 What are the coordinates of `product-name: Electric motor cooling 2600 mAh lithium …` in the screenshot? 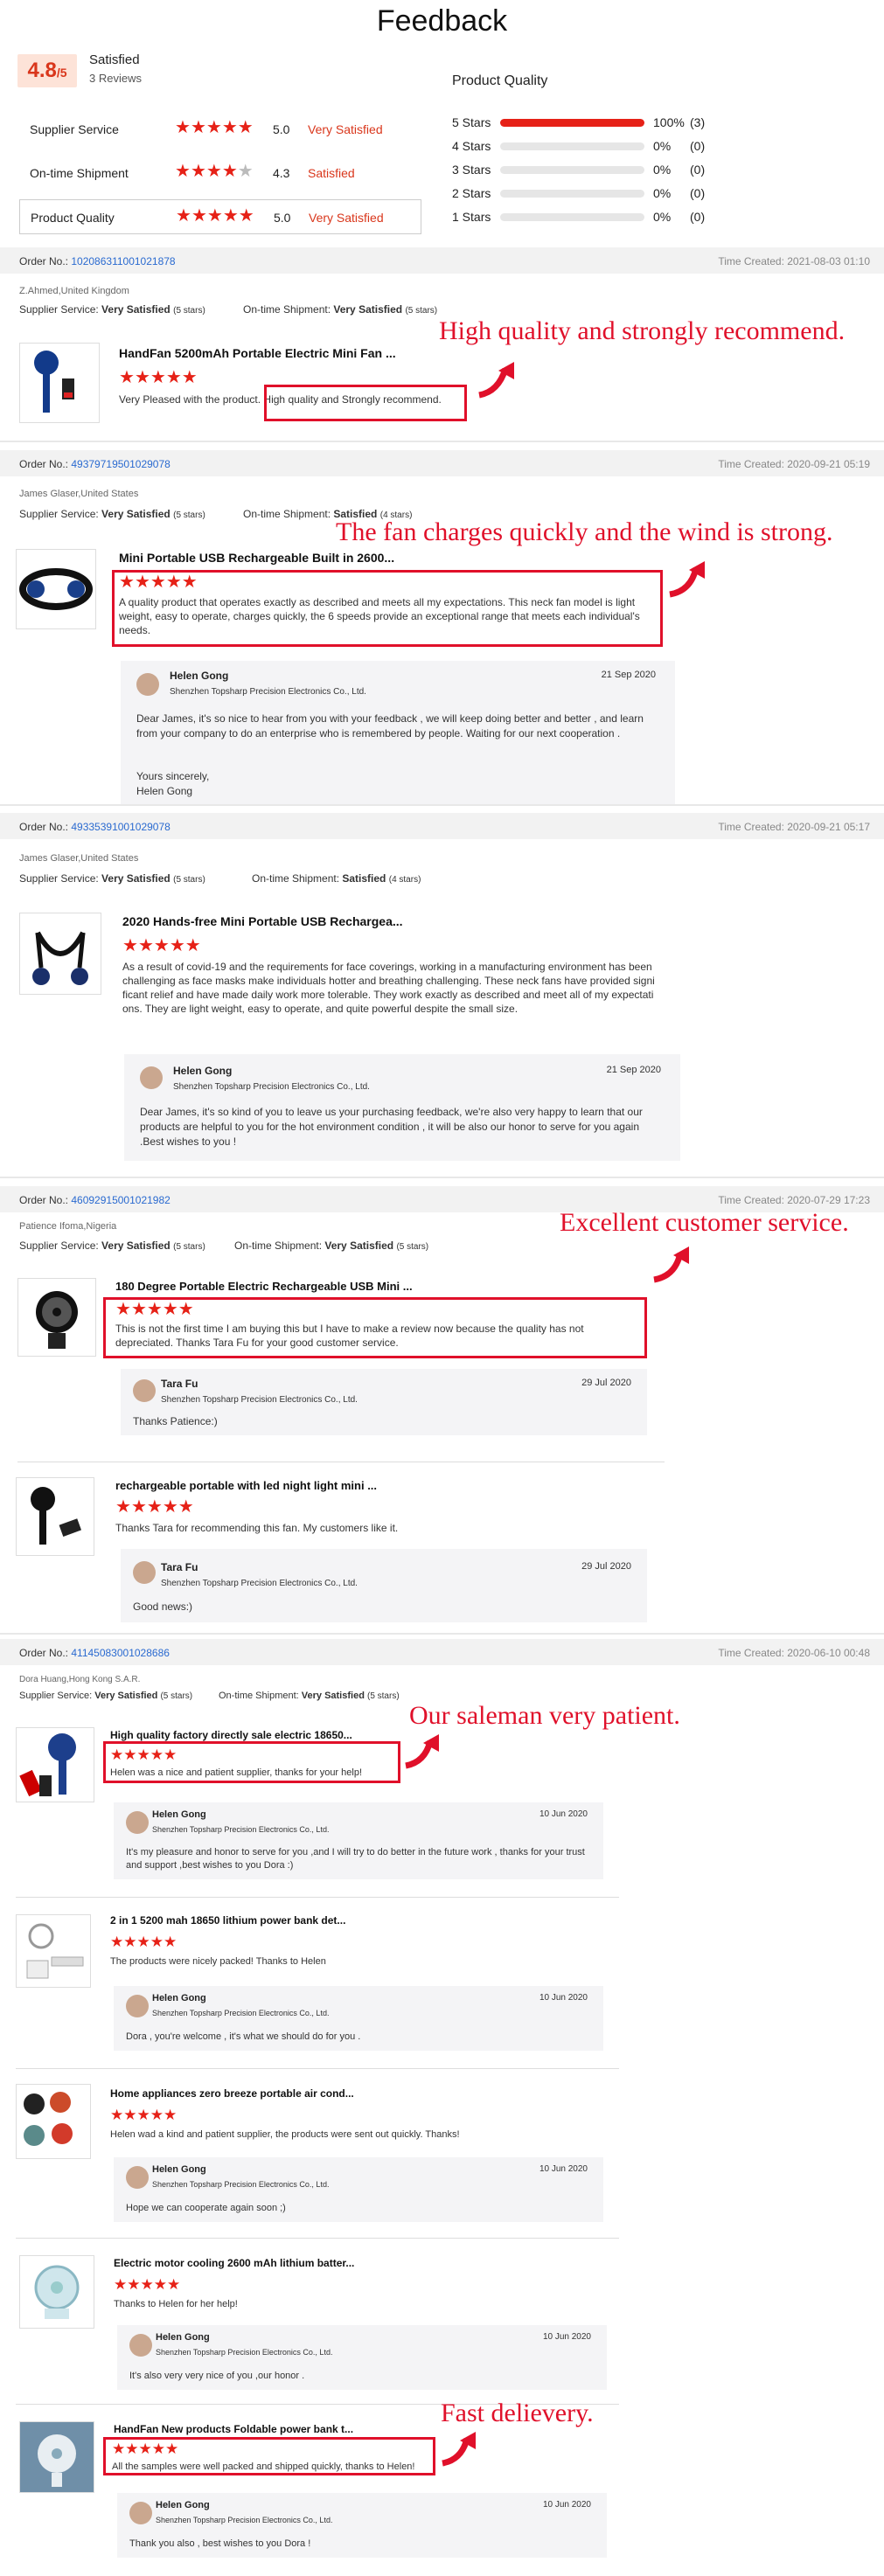 It's located at (234, 2263).